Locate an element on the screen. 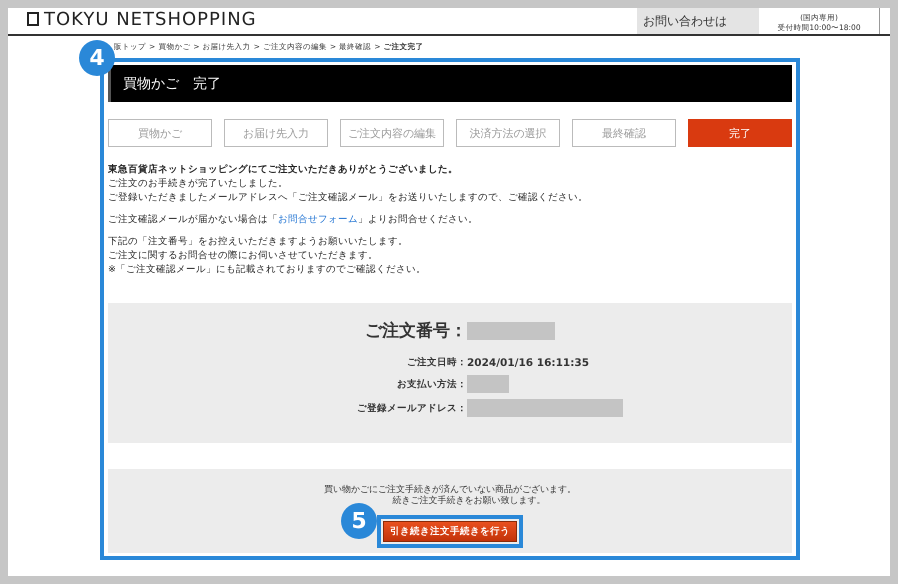  message-text: ご注文のお手続きが完了いたしました。 is located at coordinates (198, 184).